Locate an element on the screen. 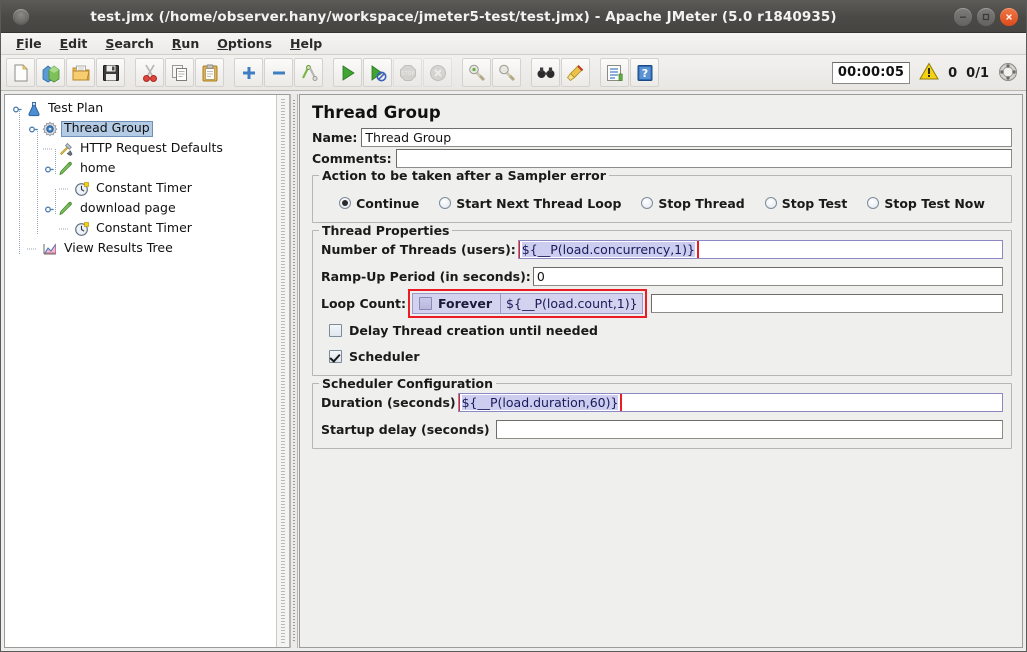 The width and height of the screenshot is (1027, 652). toolbar-save-button is located at coordinates (110, 72).